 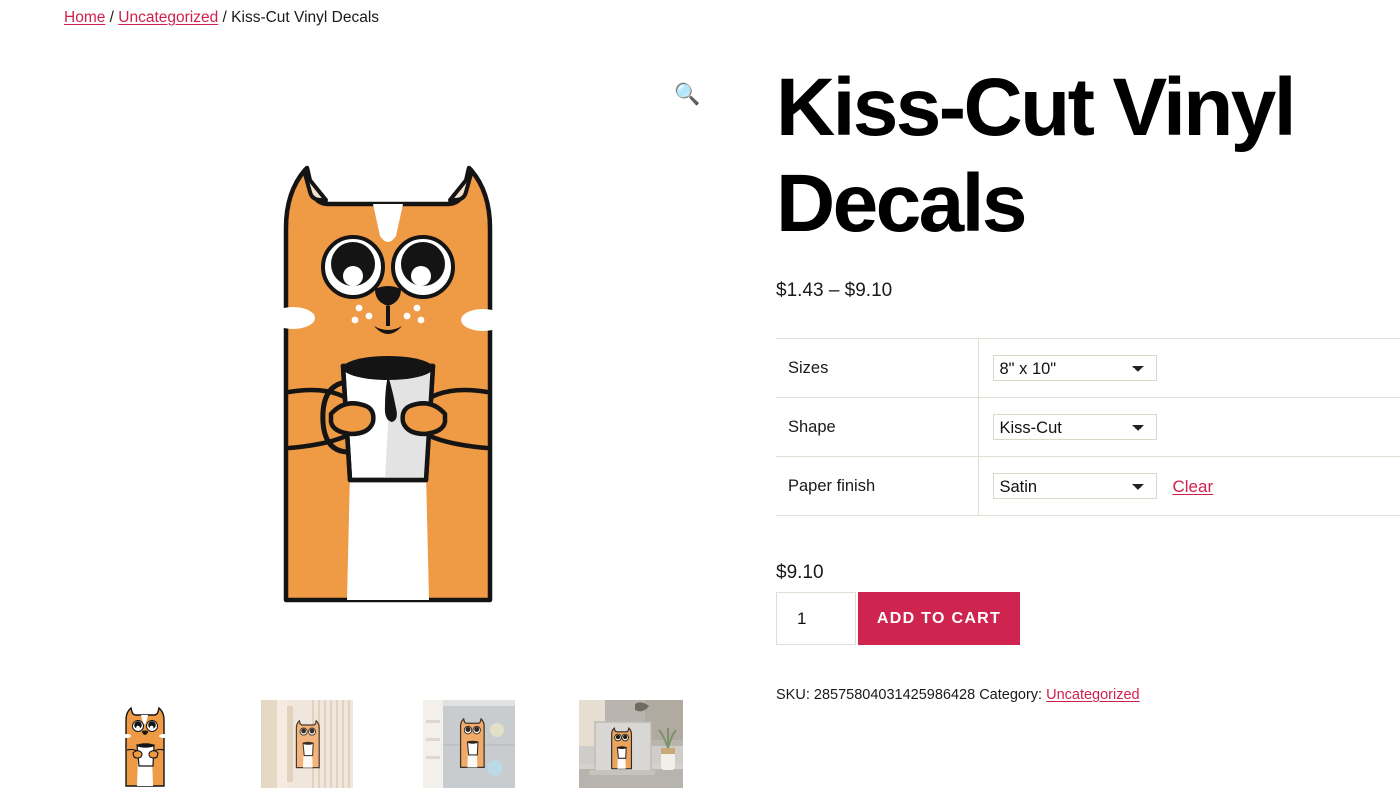 What do you see at coordinates (877, 427) in the screenshot?
I see `variation-label-shape: Shape` at bounding box center [877, 427].